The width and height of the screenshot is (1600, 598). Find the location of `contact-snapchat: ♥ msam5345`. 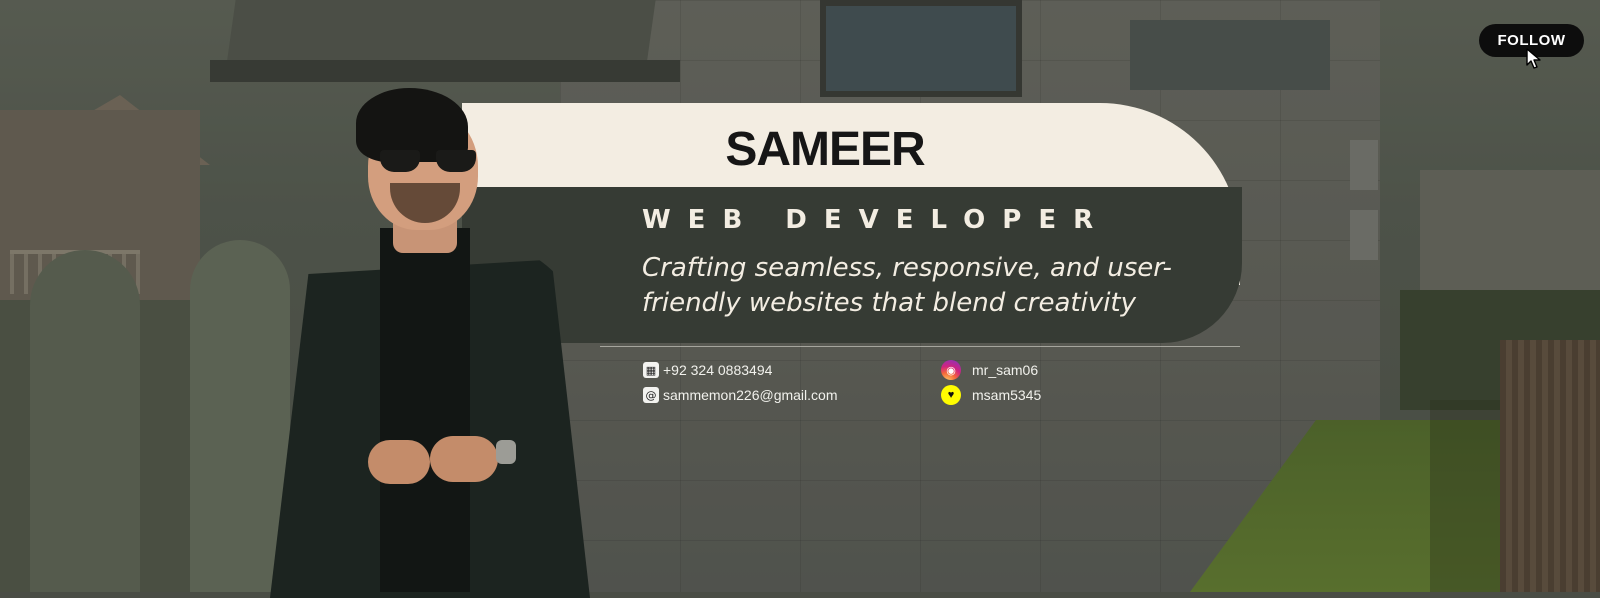

contact-snapchat: ♥ msam5345 is located at coordinates (991, 395).